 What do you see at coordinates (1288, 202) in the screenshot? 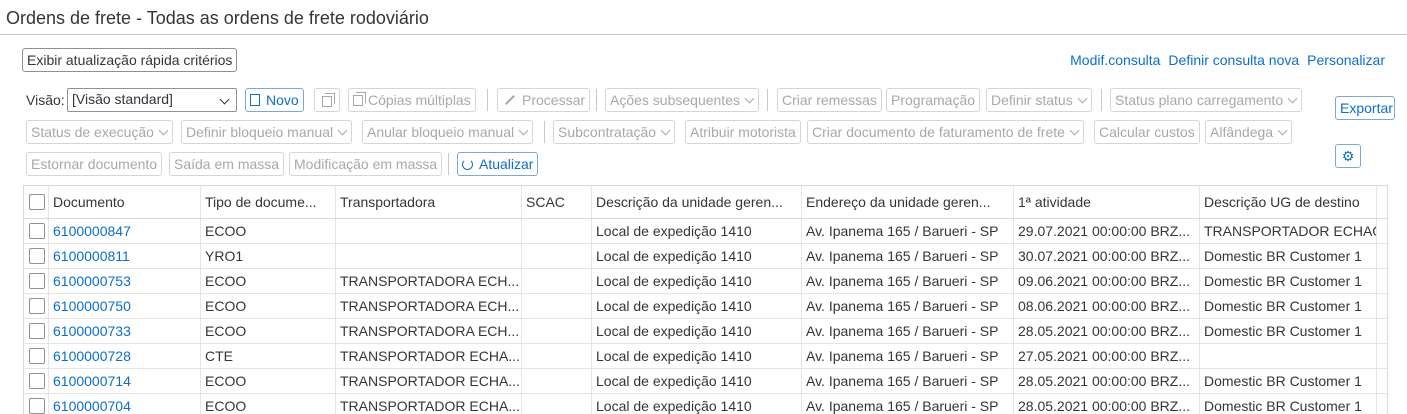
I see `column-header: Descrição UG de destino` at bounding box center [1288, 202].